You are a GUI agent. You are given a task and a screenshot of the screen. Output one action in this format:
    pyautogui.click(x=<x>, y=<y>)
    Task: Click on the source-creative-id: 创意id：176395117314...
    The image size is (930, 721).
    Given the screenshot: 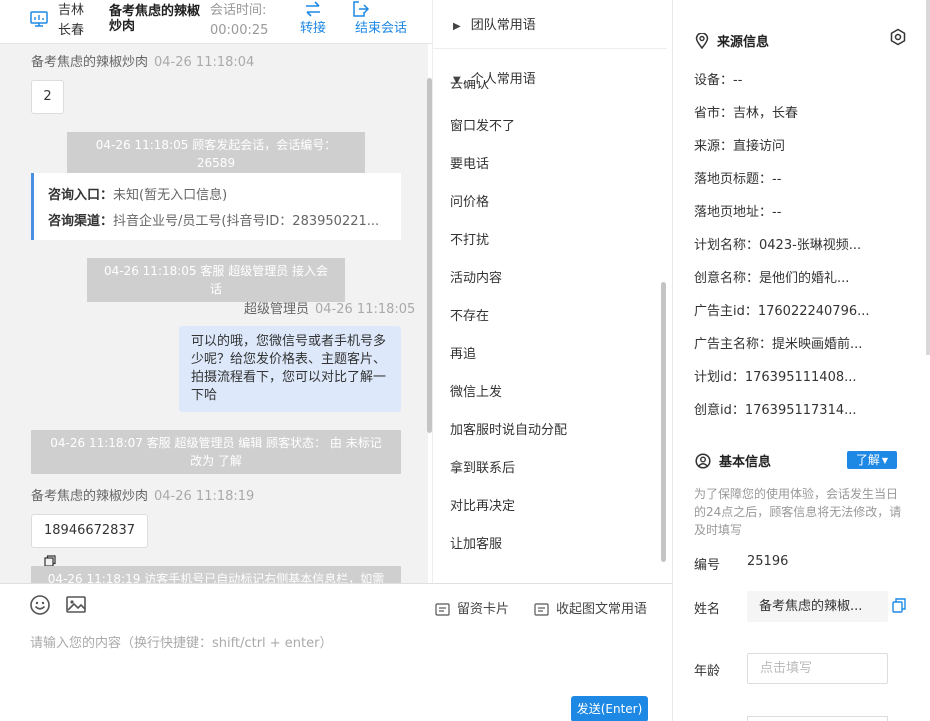 What is the action you would take?
    pyautogui.click(x=775, y=410)
    